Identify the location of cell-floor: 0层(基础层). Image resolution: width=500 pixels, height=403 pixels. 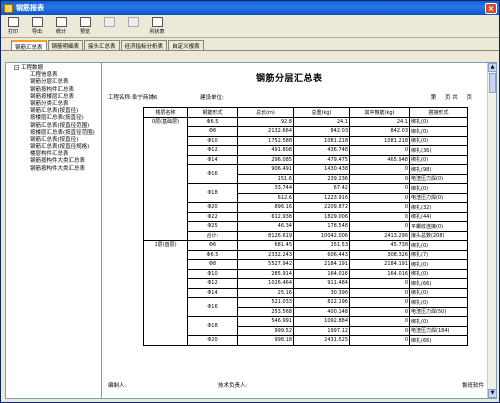
(165, 178).